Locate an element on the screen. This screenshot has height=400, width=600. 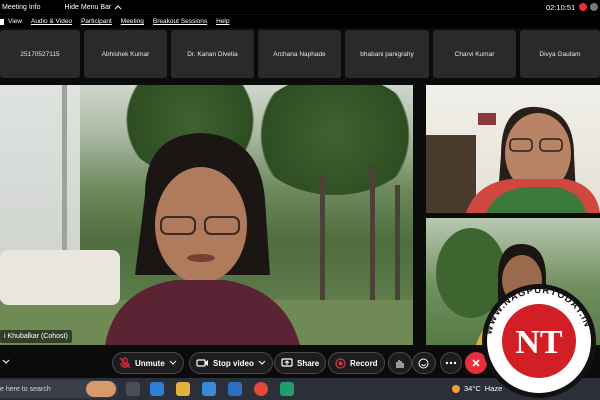
record-label: Record is located at coordinates (364, 363).